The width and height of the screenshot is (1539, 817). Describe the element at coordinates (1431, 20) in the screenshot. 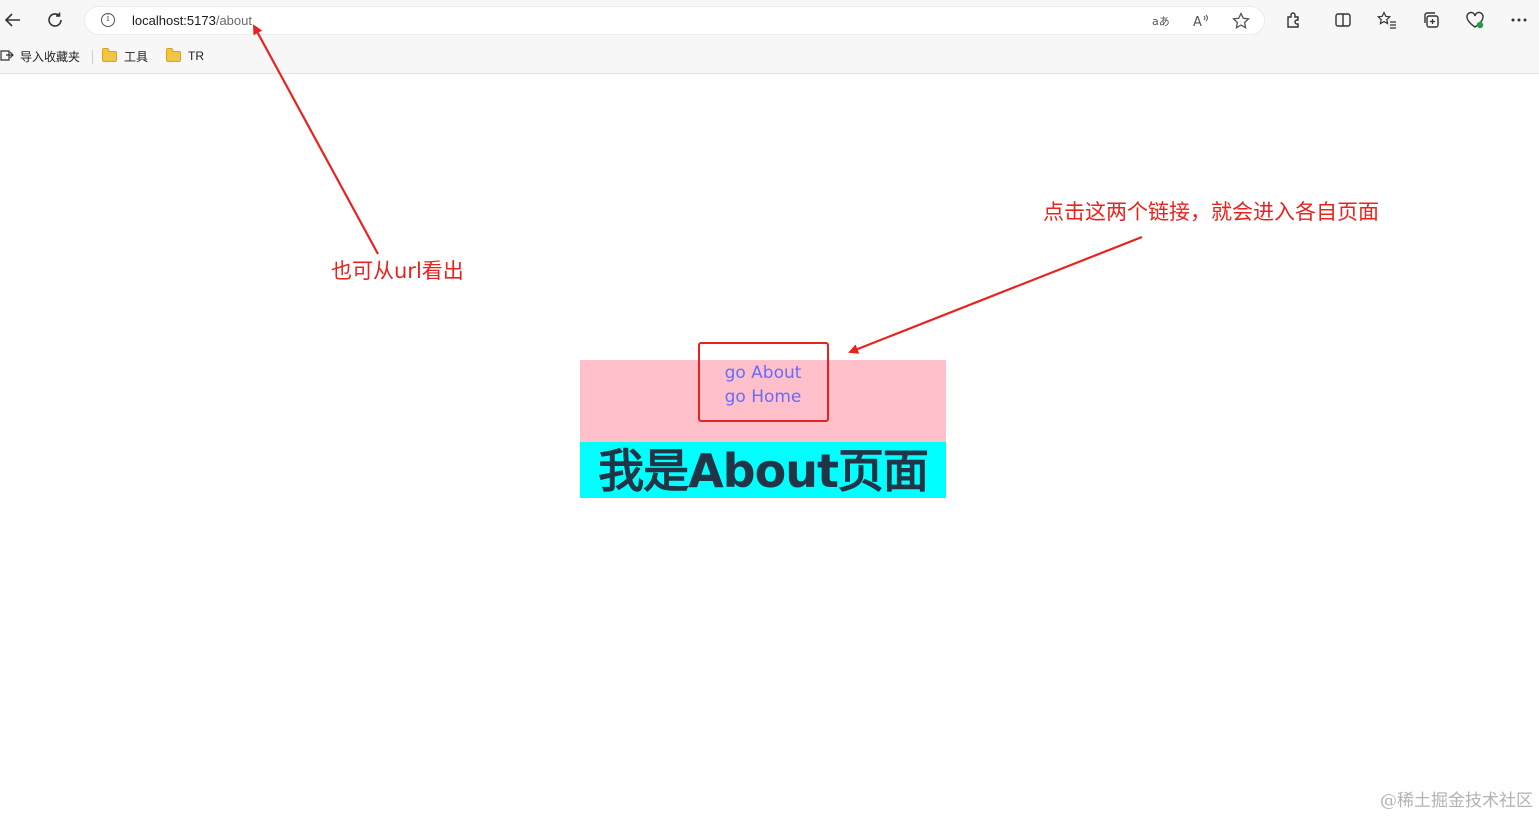

I see `collections-icon` at that location.